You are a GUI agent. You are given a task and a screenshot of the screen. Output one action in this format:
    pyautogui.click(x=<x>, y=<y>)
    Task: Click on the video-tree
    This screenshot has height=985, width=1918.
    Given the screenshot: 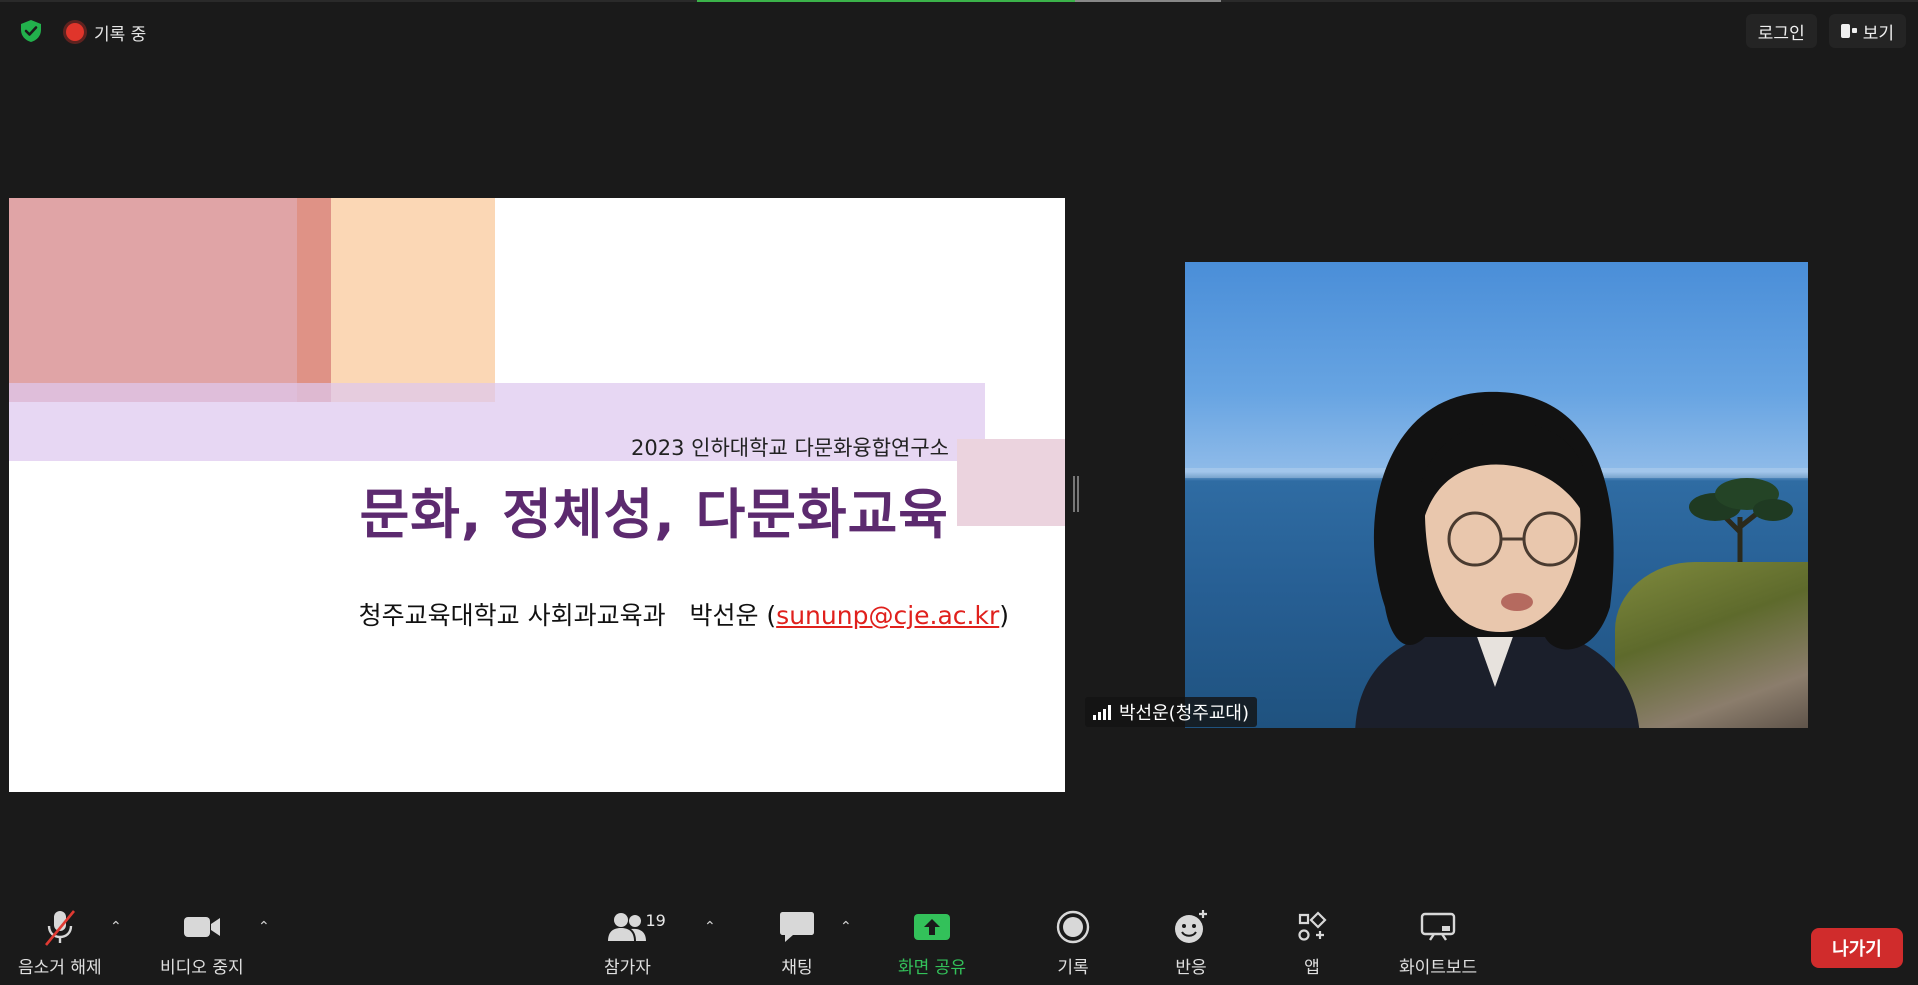 What is the action you would take?
    pyautogui.click(x=1741, y=525)
    